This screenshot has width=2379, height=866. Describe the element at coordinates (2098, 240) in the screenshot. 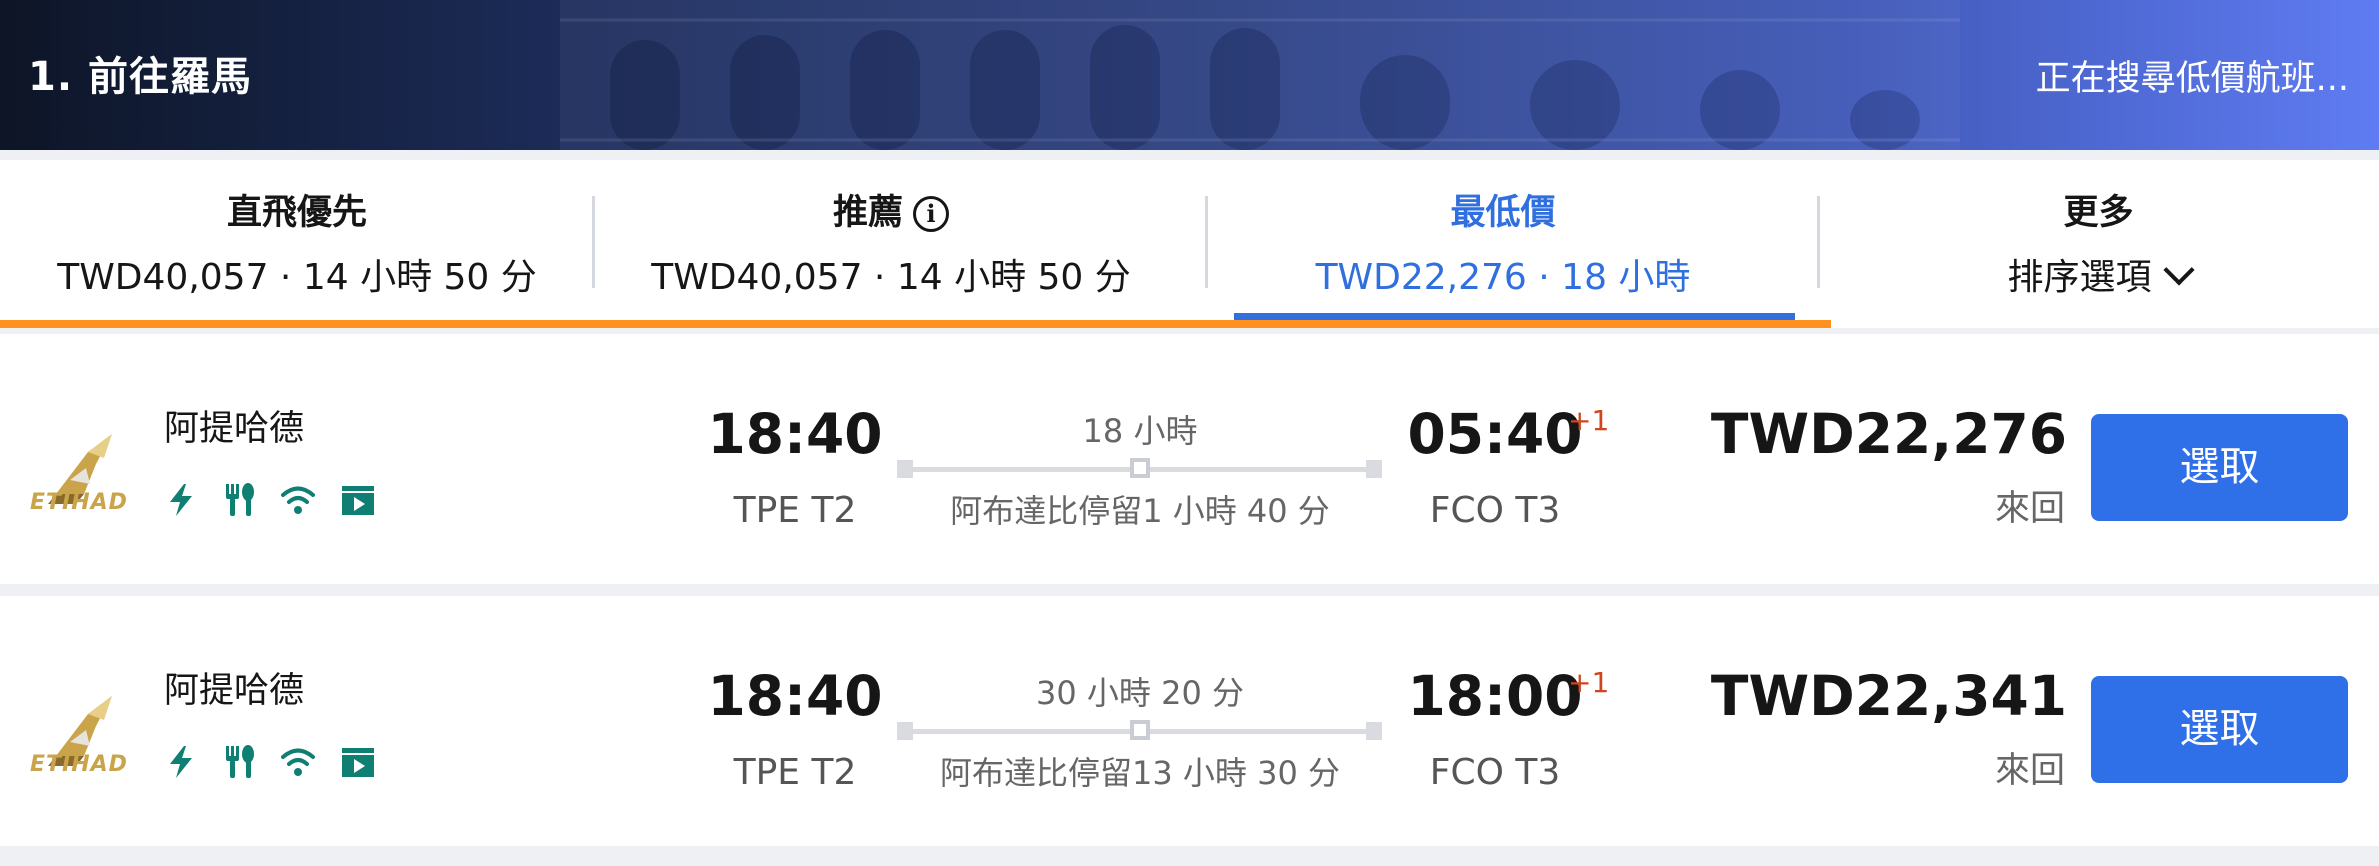

I see `tab-more-sort-options: 更多 排序選項` at that location.